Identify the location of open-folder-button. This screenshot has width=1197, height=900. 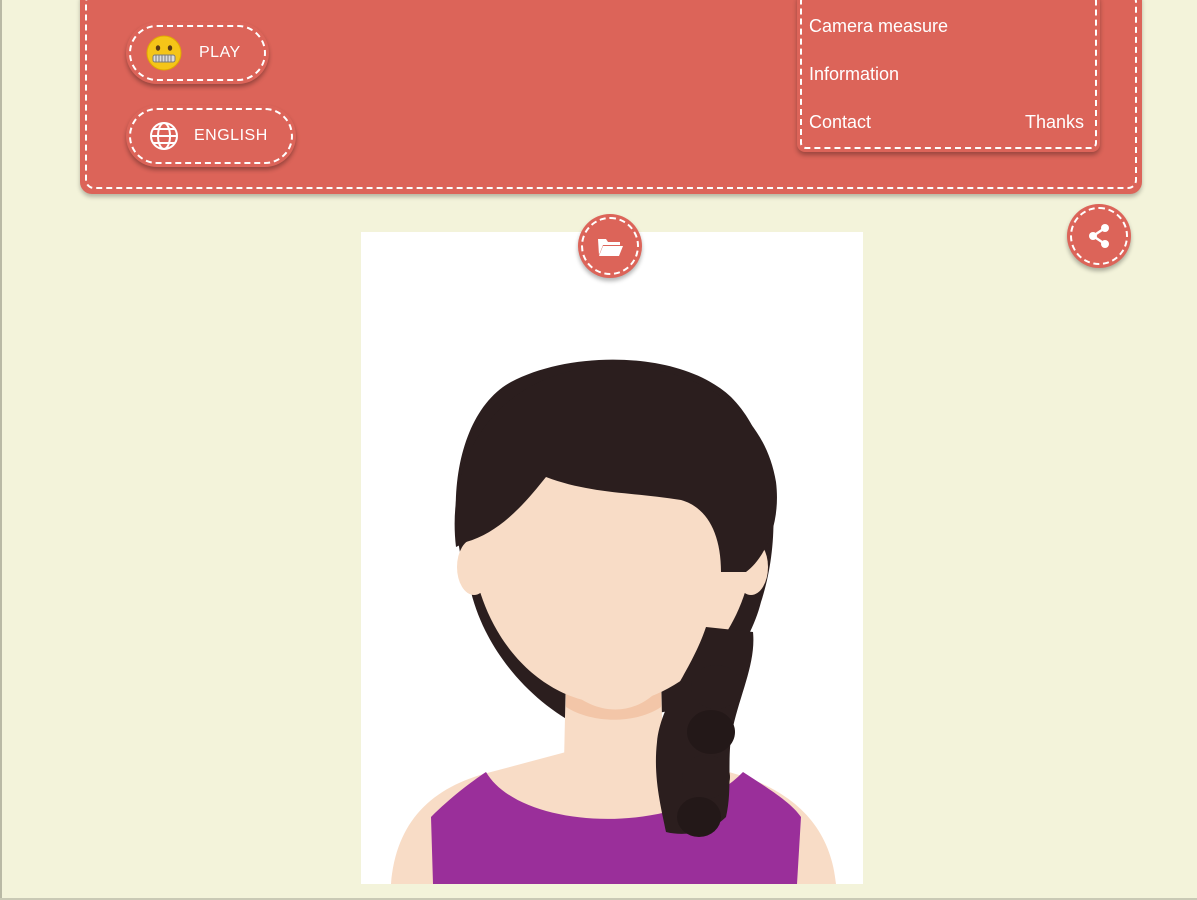
(610, 246).